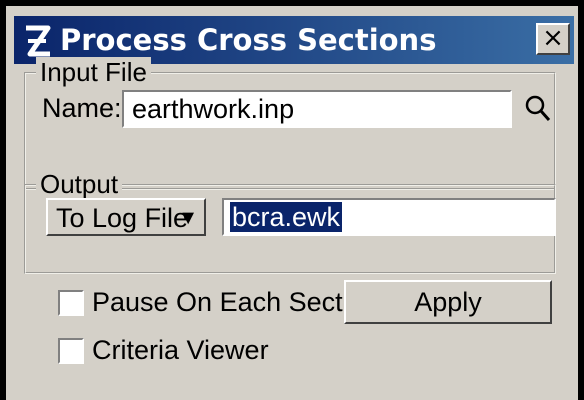 Image resolution: width=584 pixels, height=400 pixels. What do you see at coordinates (93, 72) in the screenshot?
I see `input-file-group-label: Input File` at bounding box center [93, 72].